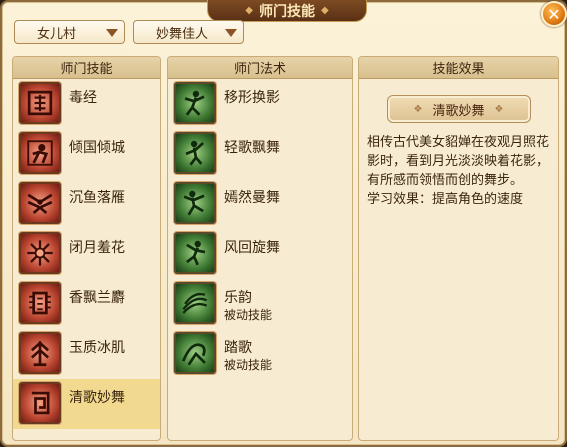  I want to click on spell-row-whirl-dance: 风回旋舞, so click(260, 254).